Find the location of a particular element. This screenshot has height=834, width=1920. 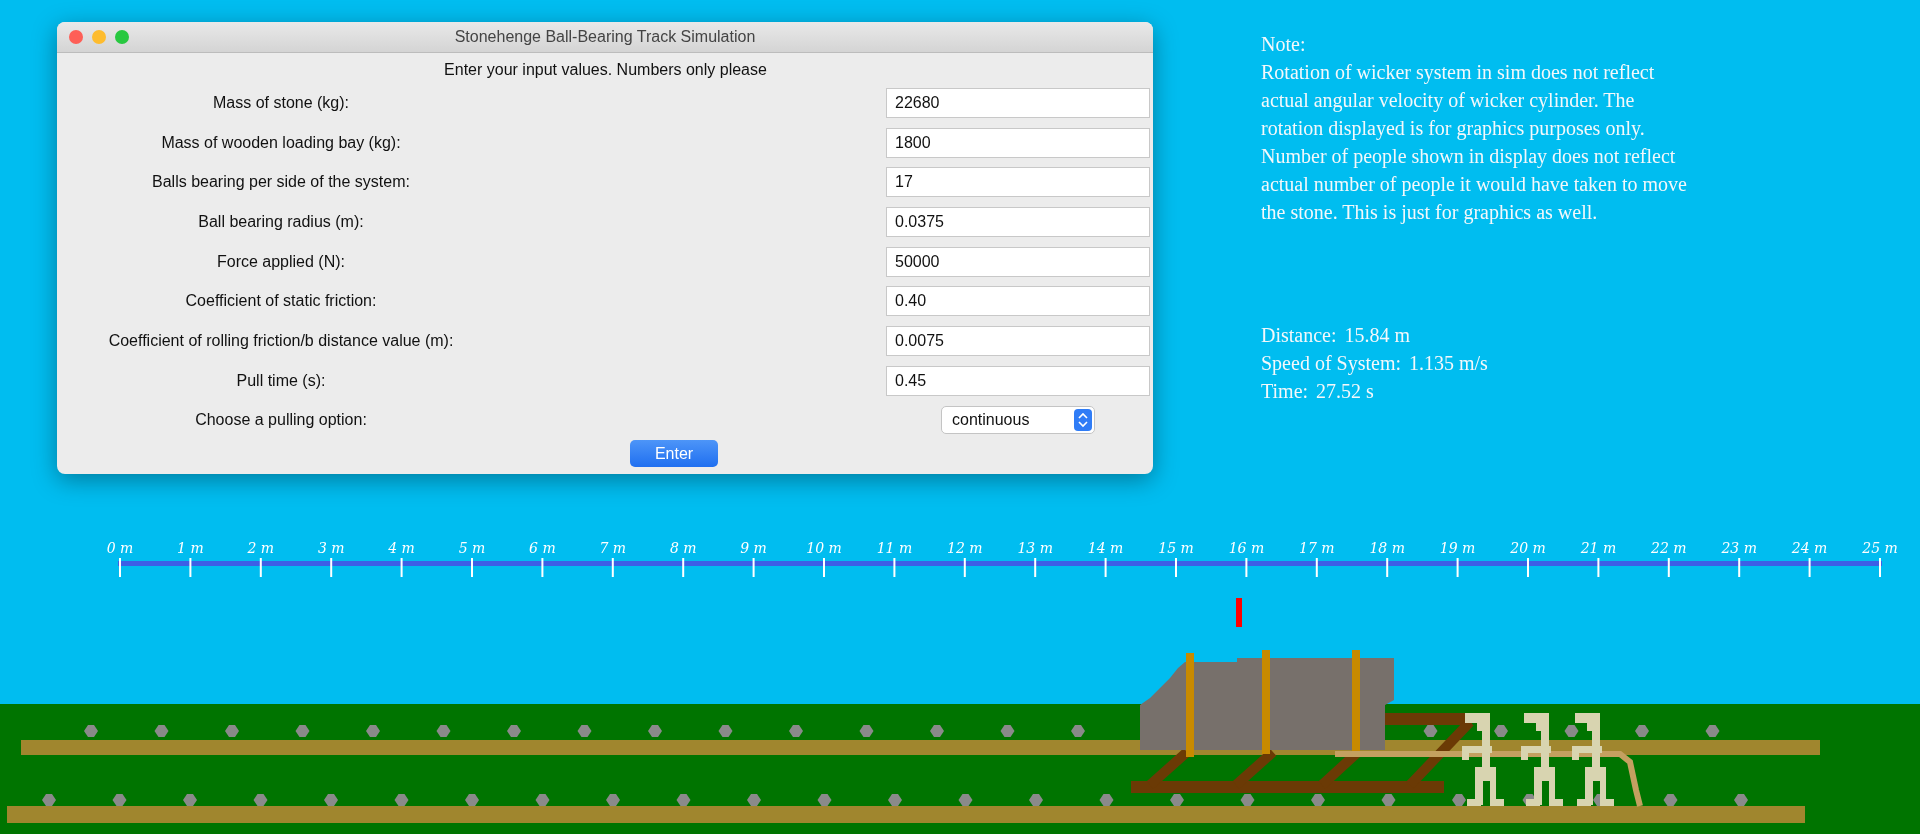

field-label: Coefficient of rolling friction/b distance value (m): is located at coordinates (281, 340).